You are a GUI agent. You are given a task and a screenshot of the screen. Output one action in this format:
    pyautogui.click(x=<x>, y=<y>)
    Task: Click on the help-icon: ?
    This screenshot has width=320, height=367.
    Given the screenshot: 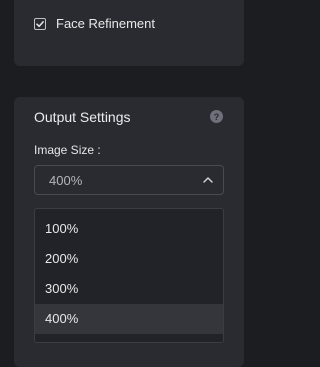 What is the action you would take?
    pyautogui.click(x=216, y=116)
    